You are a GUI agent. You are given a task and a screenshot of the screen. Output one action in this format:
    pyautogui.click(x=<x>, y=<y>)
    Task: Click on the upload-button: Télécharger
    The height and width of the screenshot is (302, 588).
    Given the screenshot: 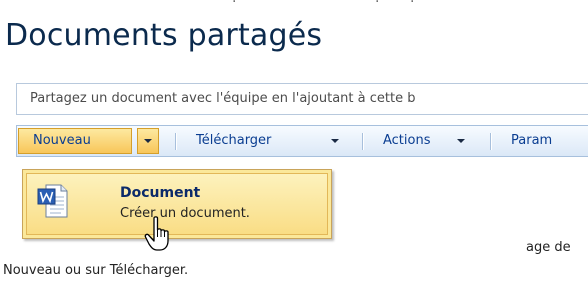 What is the action you would take?
    pyautogui.click(x=233, y=141)
    